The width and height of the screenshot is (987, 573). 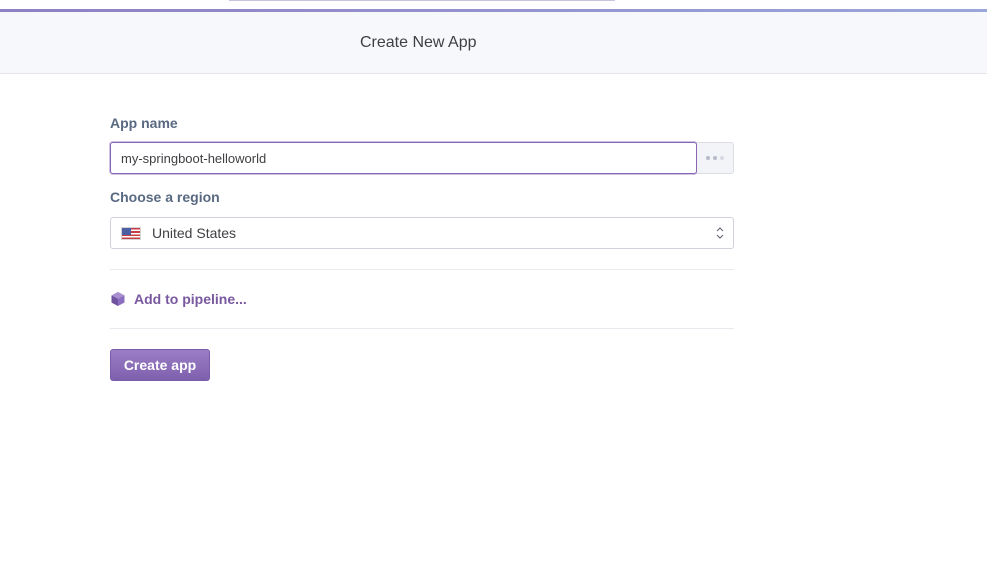 I want to click on us-flag-icon, so click(x=131, y=233).